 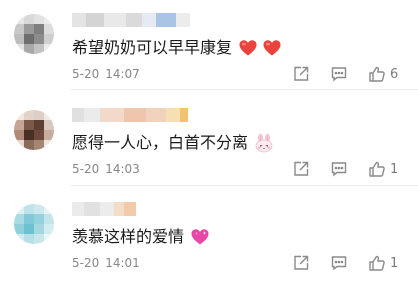 I want to click on comment-content: 羡慕这样的爱情, so click(x=141, y=237).